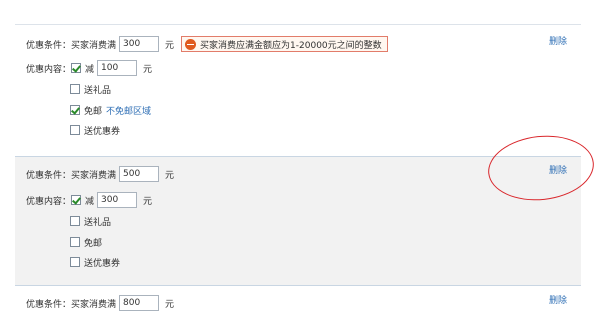 The height and width of the screenshot is (324, 600). What do you see at coordinates (139, 303) in the screenshot?
I see `threshold-input: 800` at bounding box center [139, 303].